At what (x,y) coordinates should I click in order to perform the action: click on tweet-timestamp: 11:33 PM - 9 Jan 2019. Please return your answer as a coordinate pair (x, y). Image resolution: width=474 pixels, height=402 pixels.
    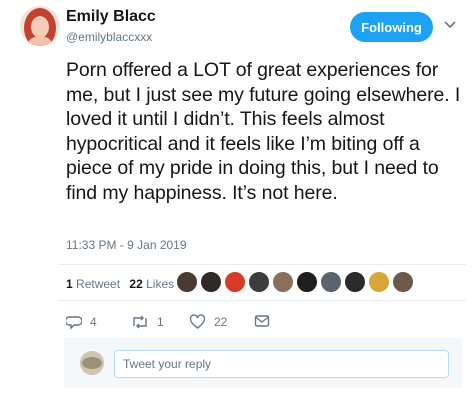
    Looking at the image, I should click on (126, 245).